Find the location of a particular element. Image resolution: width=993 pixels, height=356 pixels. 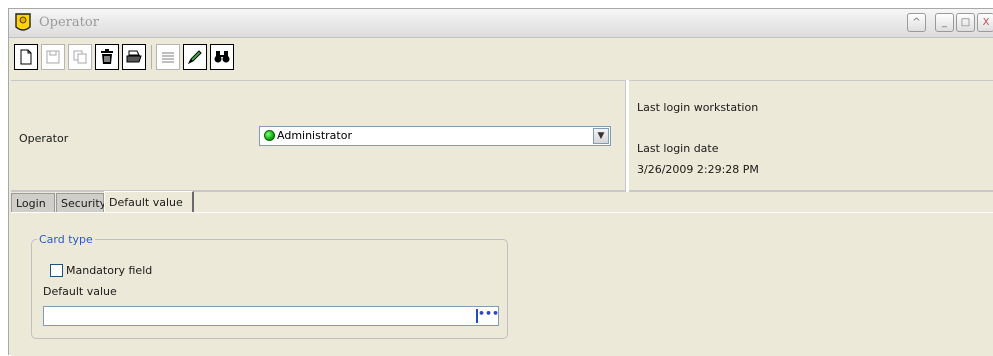

mandatory-field-label: Mandatory field is located at coordinates (109, 270).